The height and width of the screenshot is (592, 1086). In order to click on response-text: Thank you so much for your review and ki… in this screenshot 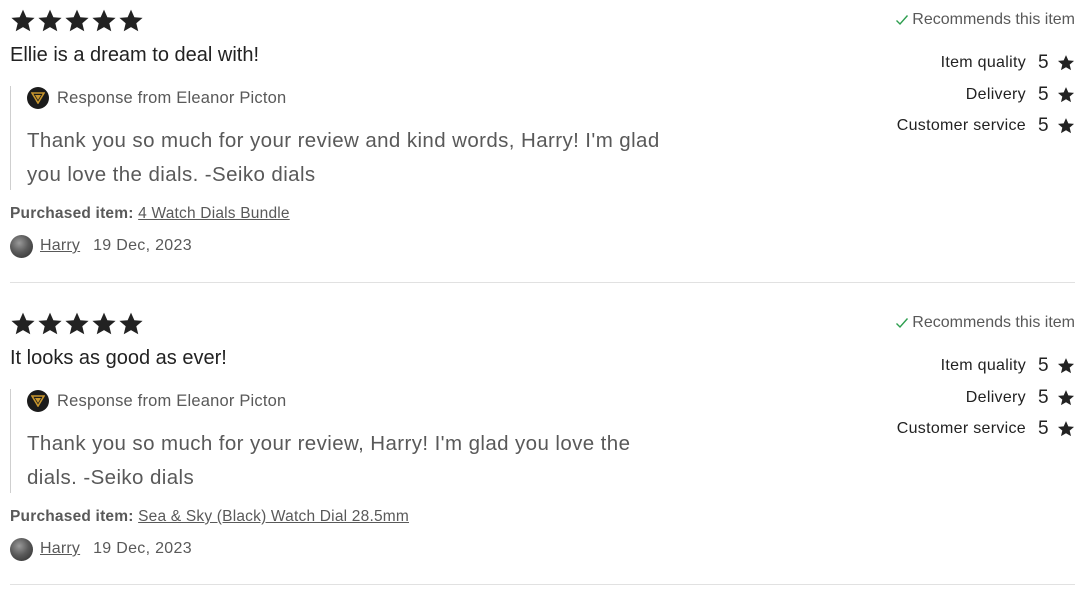, I will do `click(343, 157)`.